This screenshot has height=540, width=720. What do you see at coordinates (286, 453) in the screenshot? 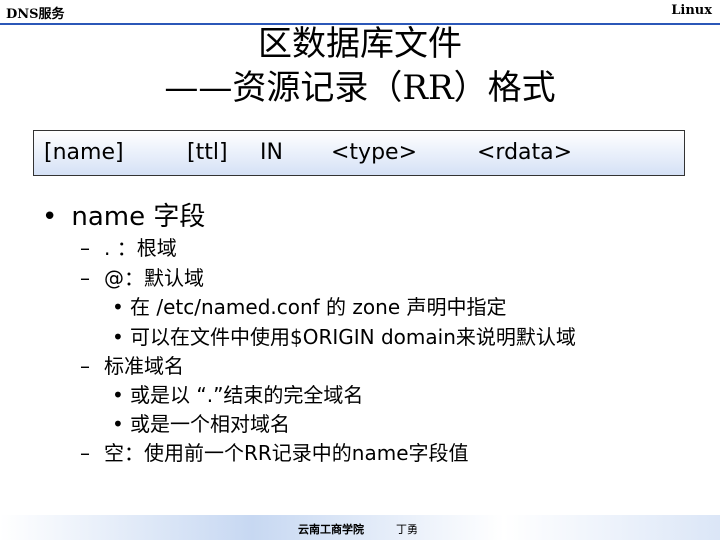
I see `item-text: 空：使用前一个RR记录中的name字段值` at bounding box center [286, 453].